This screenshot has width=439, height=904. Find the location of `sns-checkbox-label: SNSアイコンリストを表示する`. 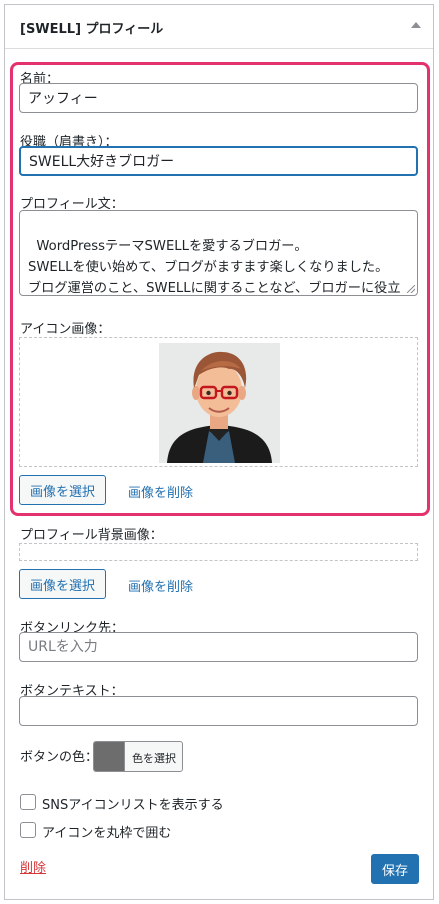

sns-checkbox-label: SNSアイコンリストを表示する is located at coordinates (133, 805).